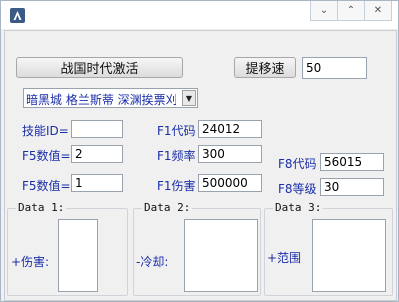 This screenshot has height=302, width=399. What do you see at coordinates (46, 186) in the screenshot?
I see `f5-value-label-2: F5数值=` at bounding box center [46, 186].